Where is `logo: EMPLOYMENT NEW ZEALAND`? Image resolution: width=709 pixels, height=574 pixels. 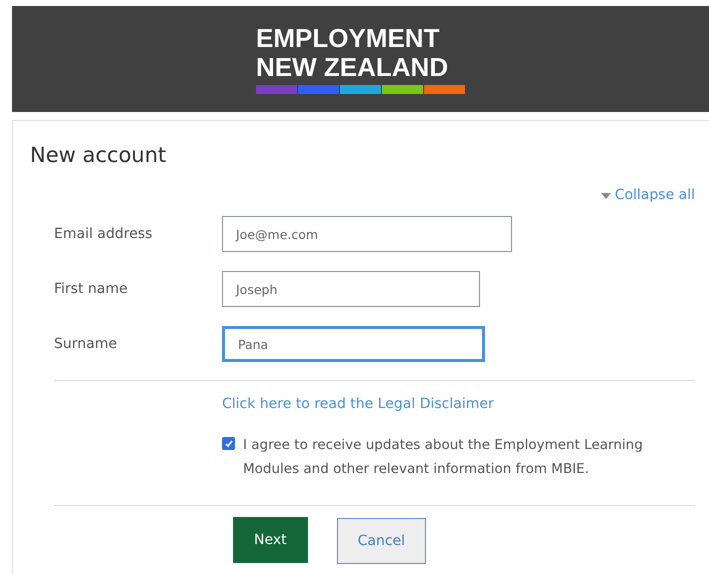 logo: EMPLOYMENT NEW ZEALAND is located at coordinates (360, 59).